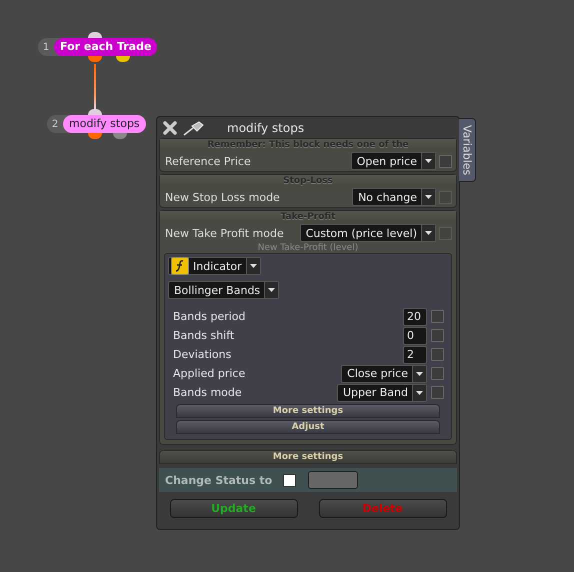  What do you see at coordinates (415, 335) in the screenshot?
I see `number-field: 0` at bounding box center [415, 335].